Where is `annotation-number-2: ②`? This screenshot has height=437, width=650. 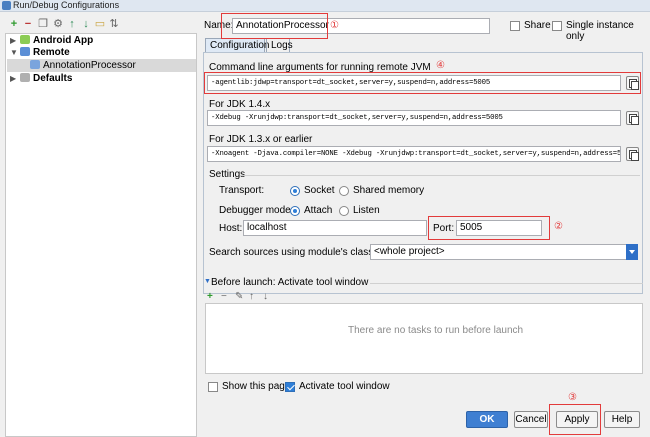 annotation-number-2: ② is located at coordinates (558, 226).